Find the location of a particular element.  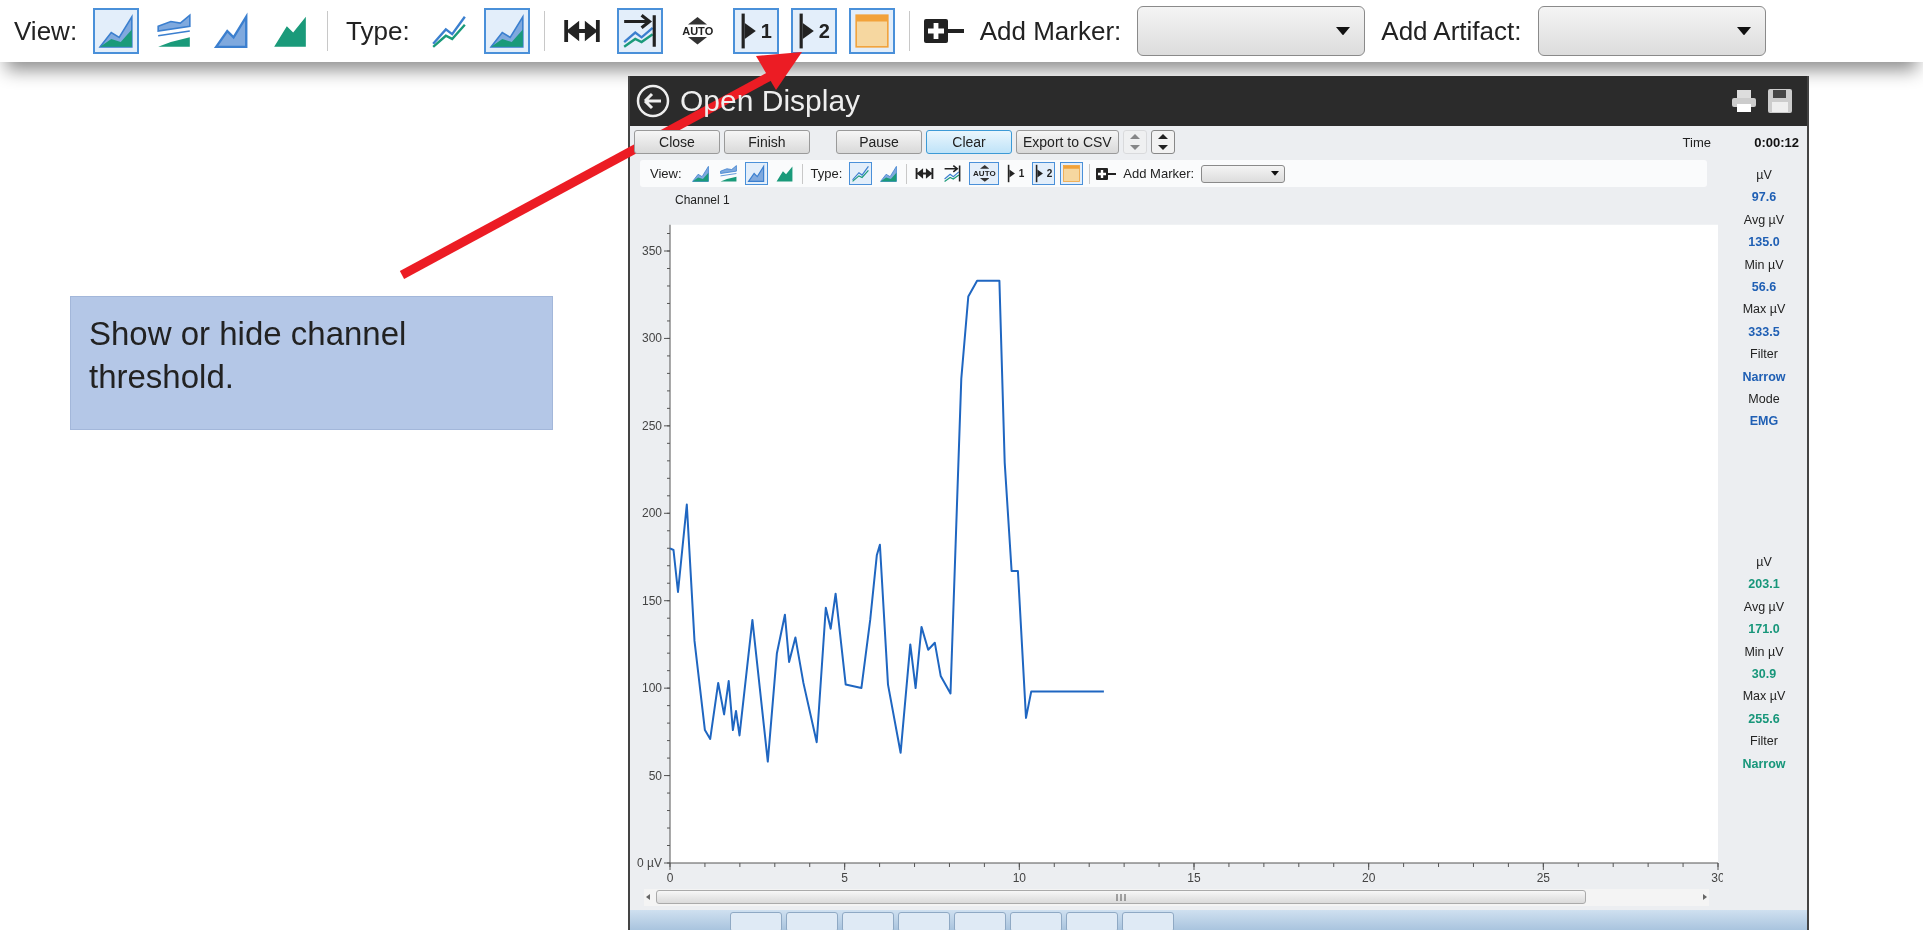

back-icon is located at coordinates (653, 101).